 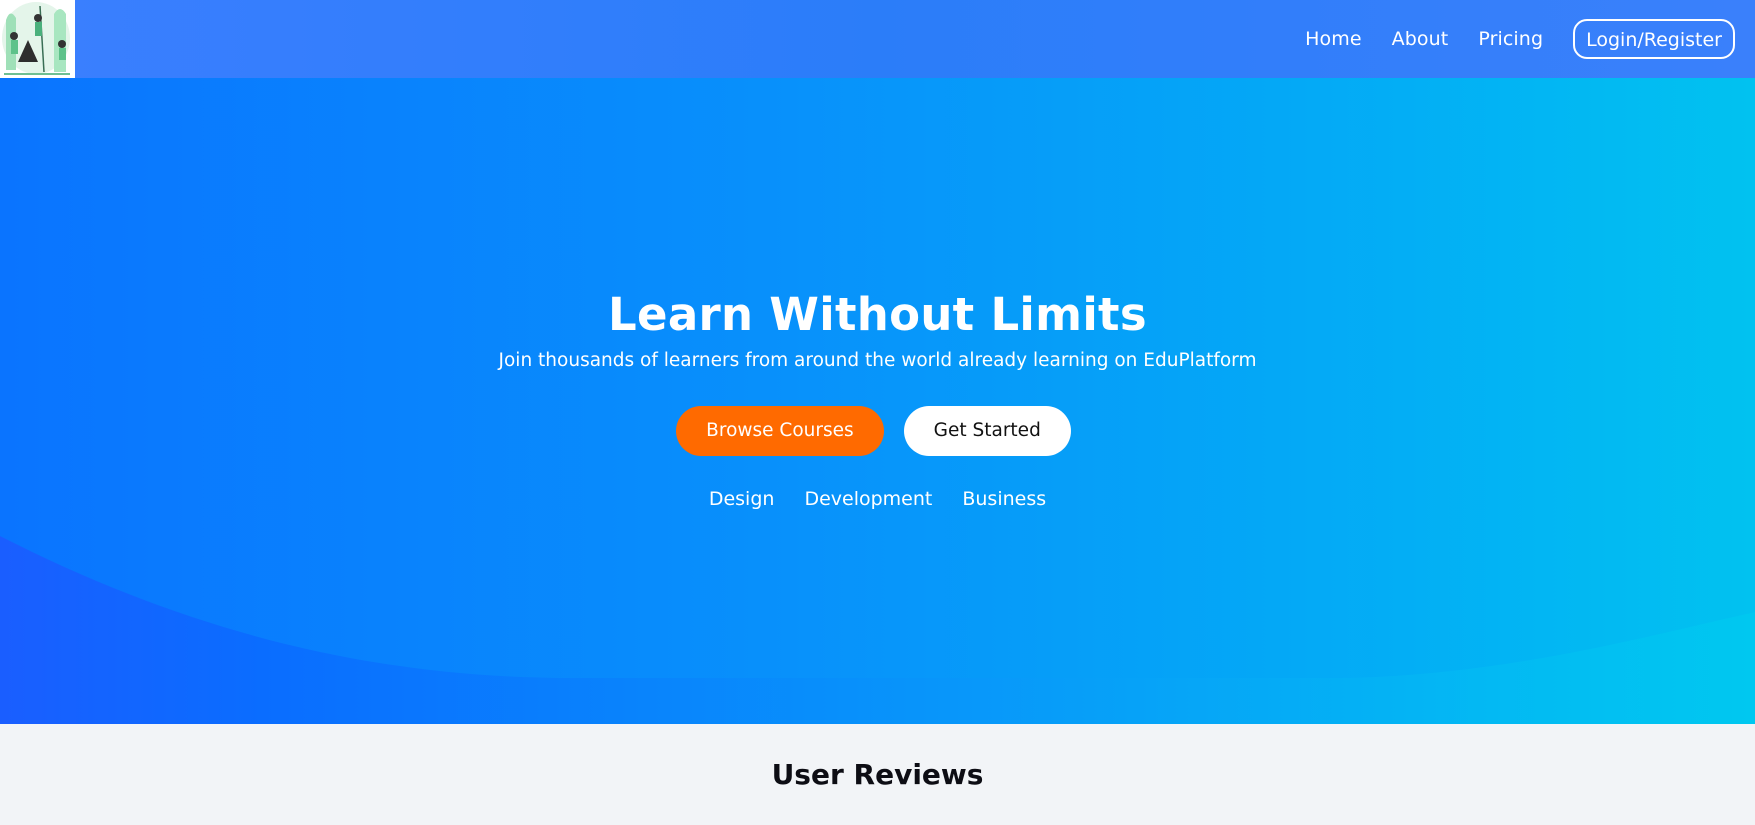 I want to click on main-nav: Home About Pricing Login/Register, so click(x=1505, y=39).